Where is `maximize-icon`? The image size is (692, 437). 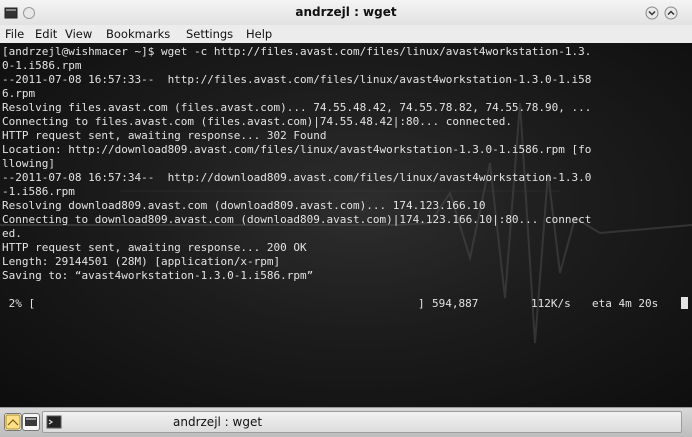 maximize-icon is located at coordinates (671, 12).